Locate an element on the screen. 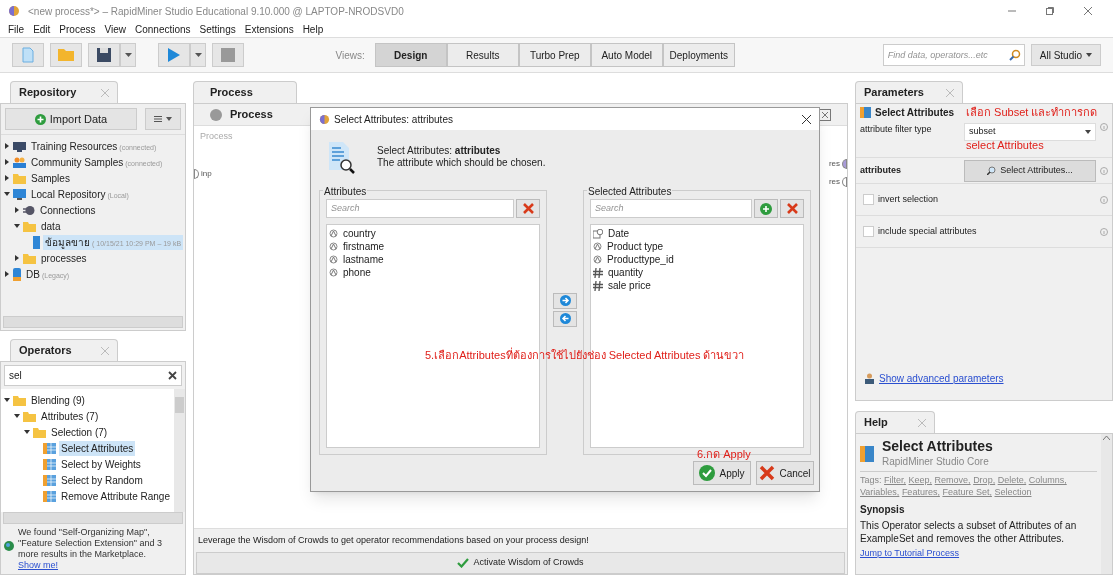  move-left-button is located at coordinates (565, 318).